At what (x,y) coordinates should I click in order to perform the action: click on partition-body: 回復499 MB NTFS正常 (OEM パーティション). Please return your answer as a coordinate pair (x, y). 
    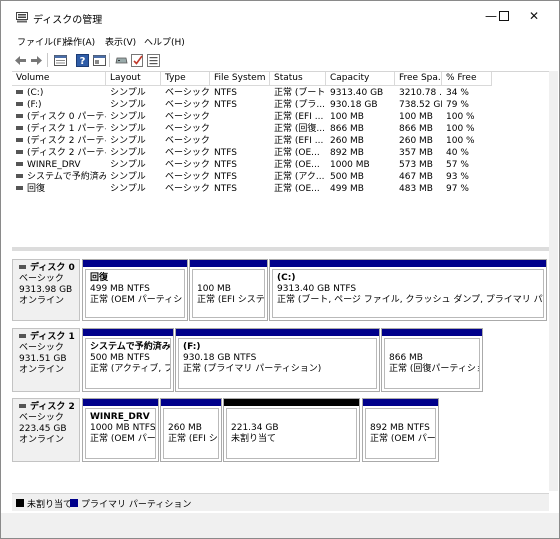
    Looking at the image, I should click on (135, 293).